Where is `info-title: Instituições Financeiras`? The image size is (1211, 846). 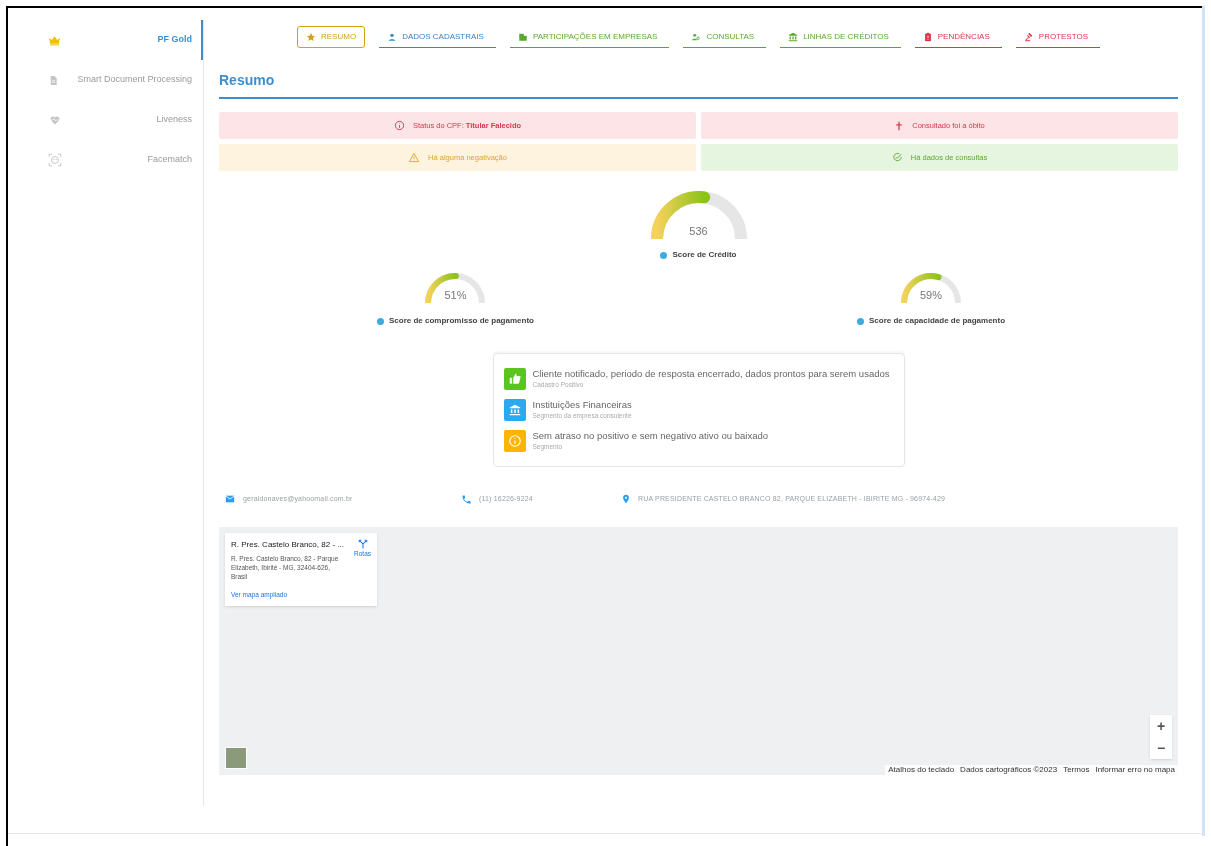 info-title: Instituições Financeiras is located at coordinates (582, 405).